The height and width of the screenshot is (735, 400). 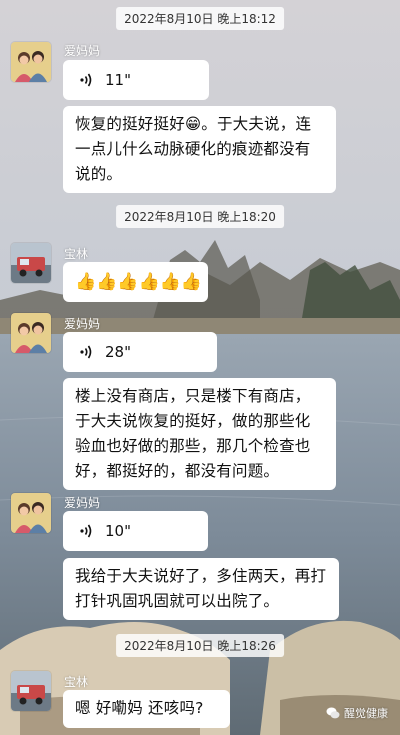 What do you see at coordinates (140, 352) in the screenshot?
I see `voice-message: 28"` at bounding box center [140, 352].